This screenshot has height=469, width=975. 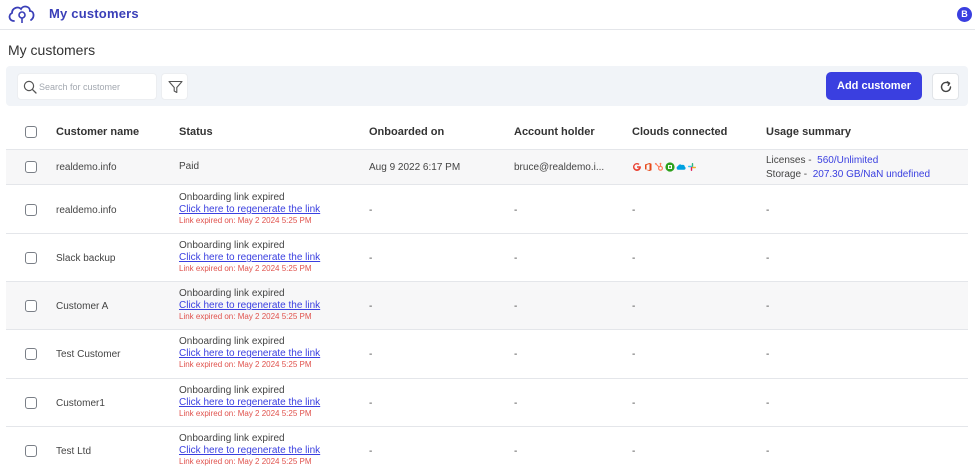 I want to click on column-header-account-holder: Account holder, so click(x=554, y=132).